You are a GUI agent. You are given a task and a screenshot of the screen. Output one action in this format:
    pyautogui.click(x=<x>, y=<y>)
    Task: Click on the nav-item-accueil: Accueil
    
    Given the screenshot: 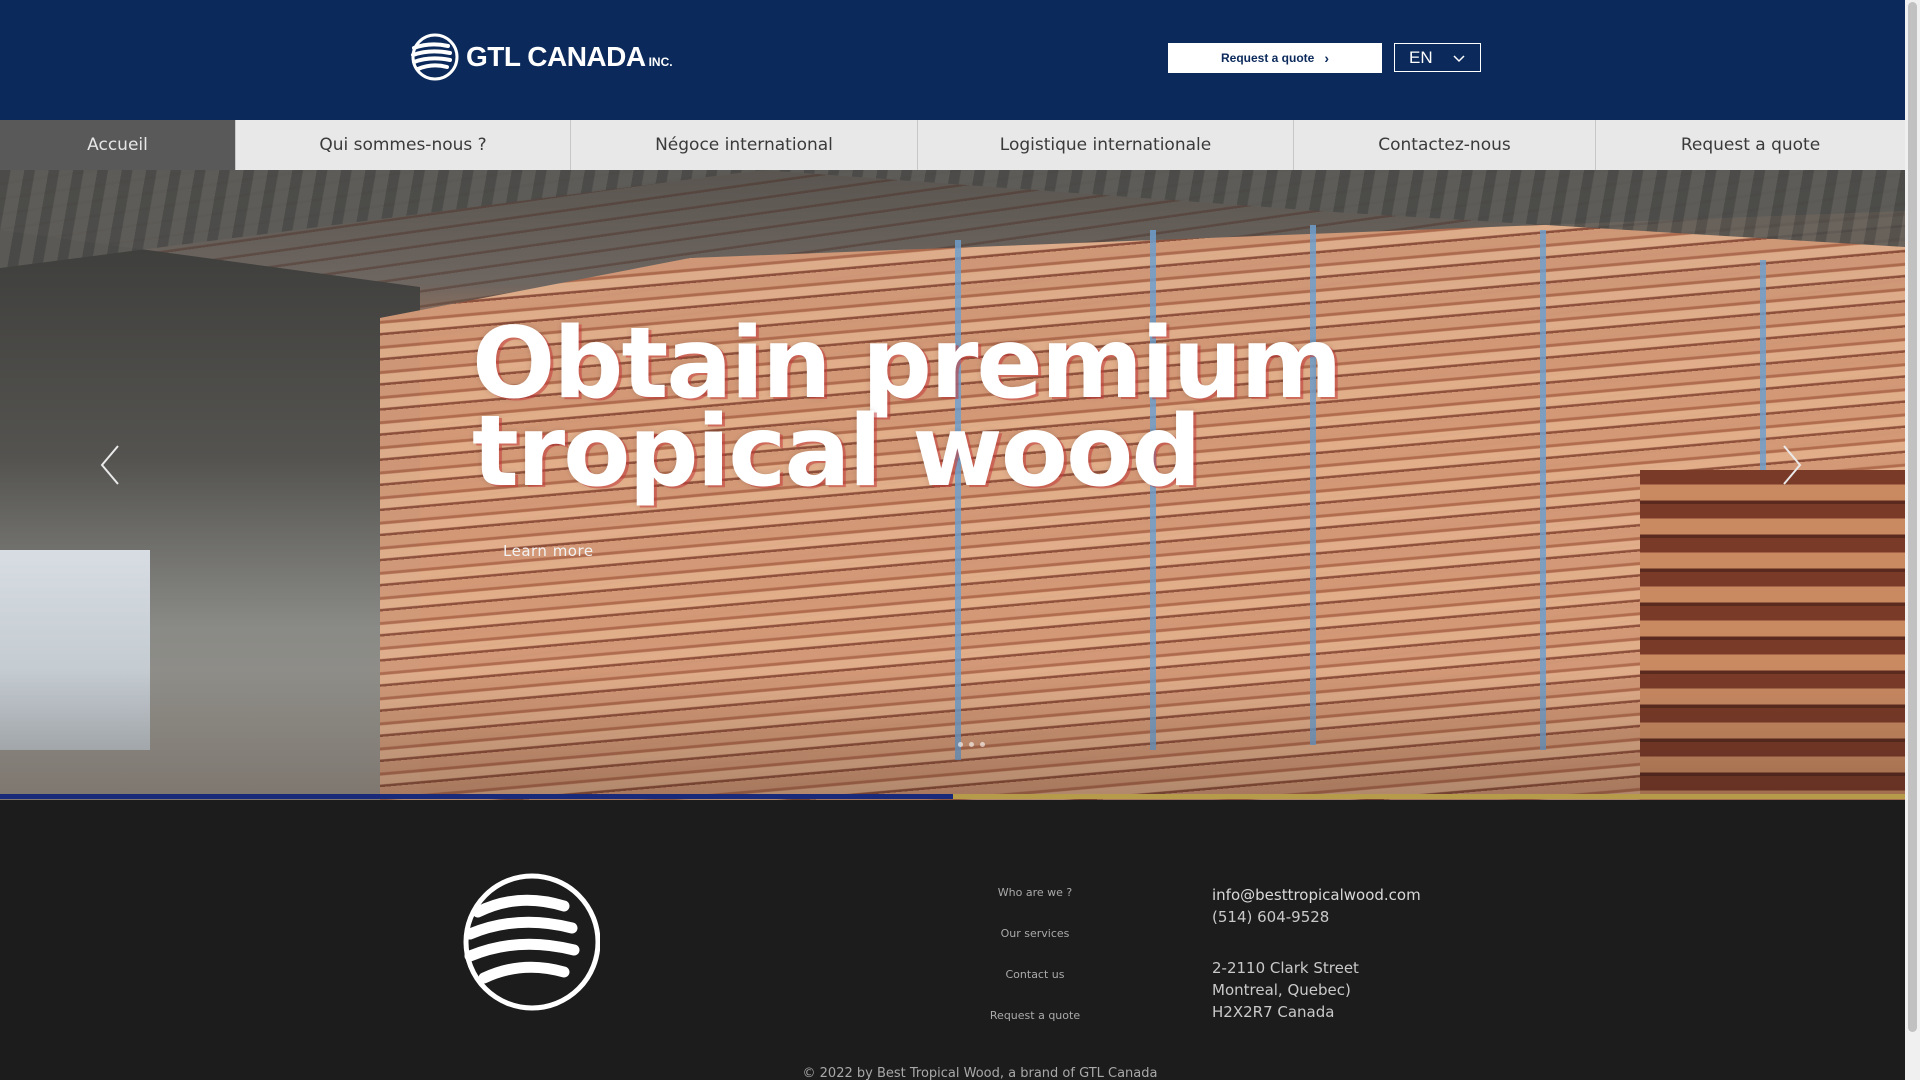 What is the action you would take?
    pyautogui.click(x=118, y=145)
    